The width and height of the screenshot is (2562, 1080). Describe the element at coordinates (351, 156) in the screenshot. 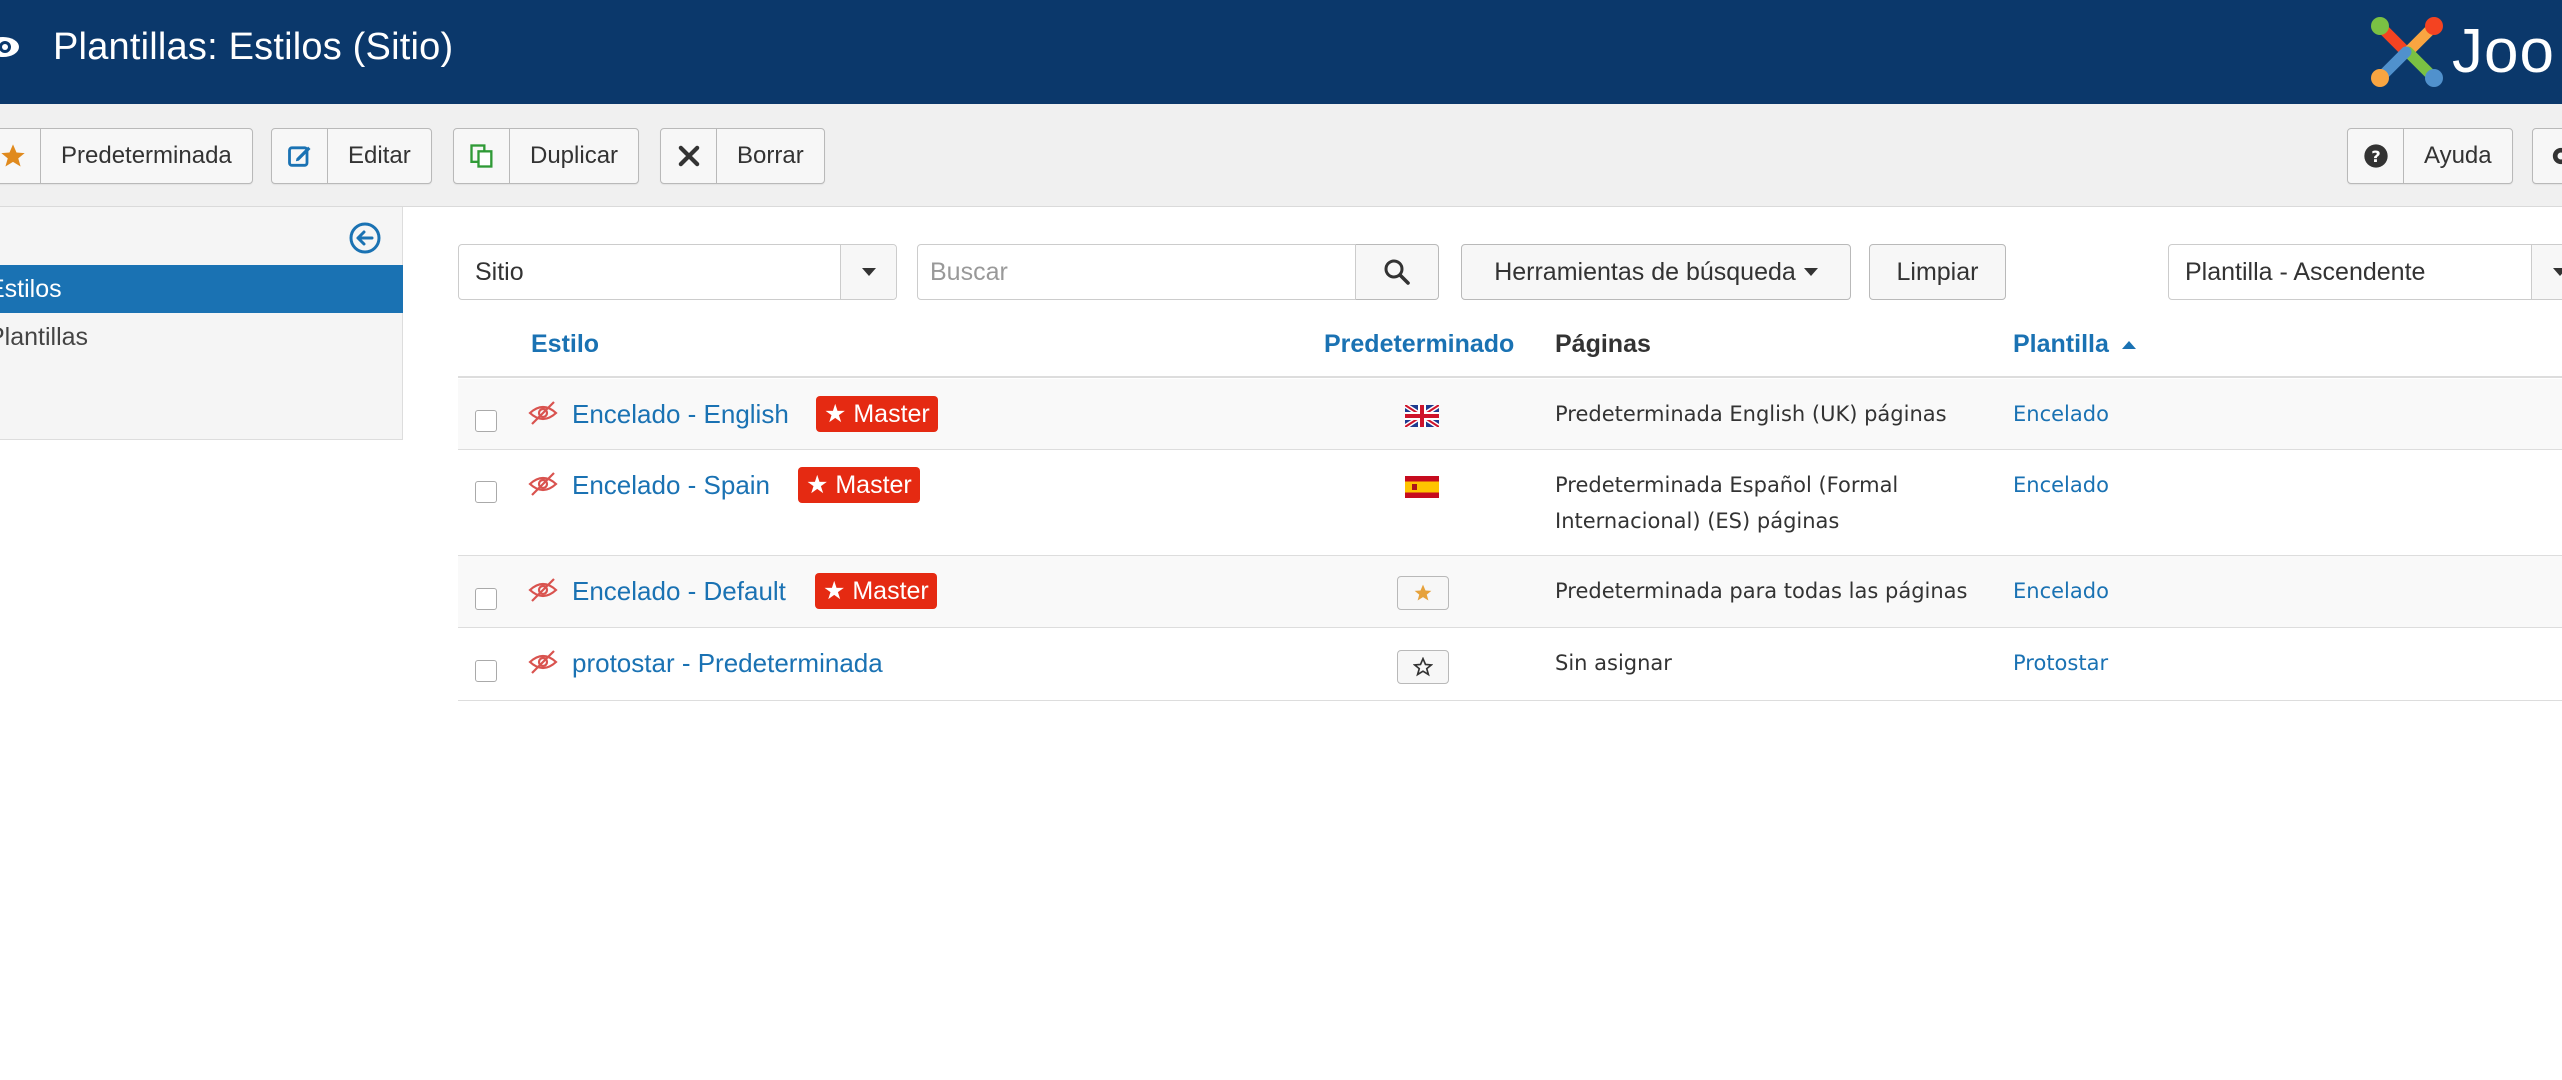

I see `edit-button: Editar` at that location.